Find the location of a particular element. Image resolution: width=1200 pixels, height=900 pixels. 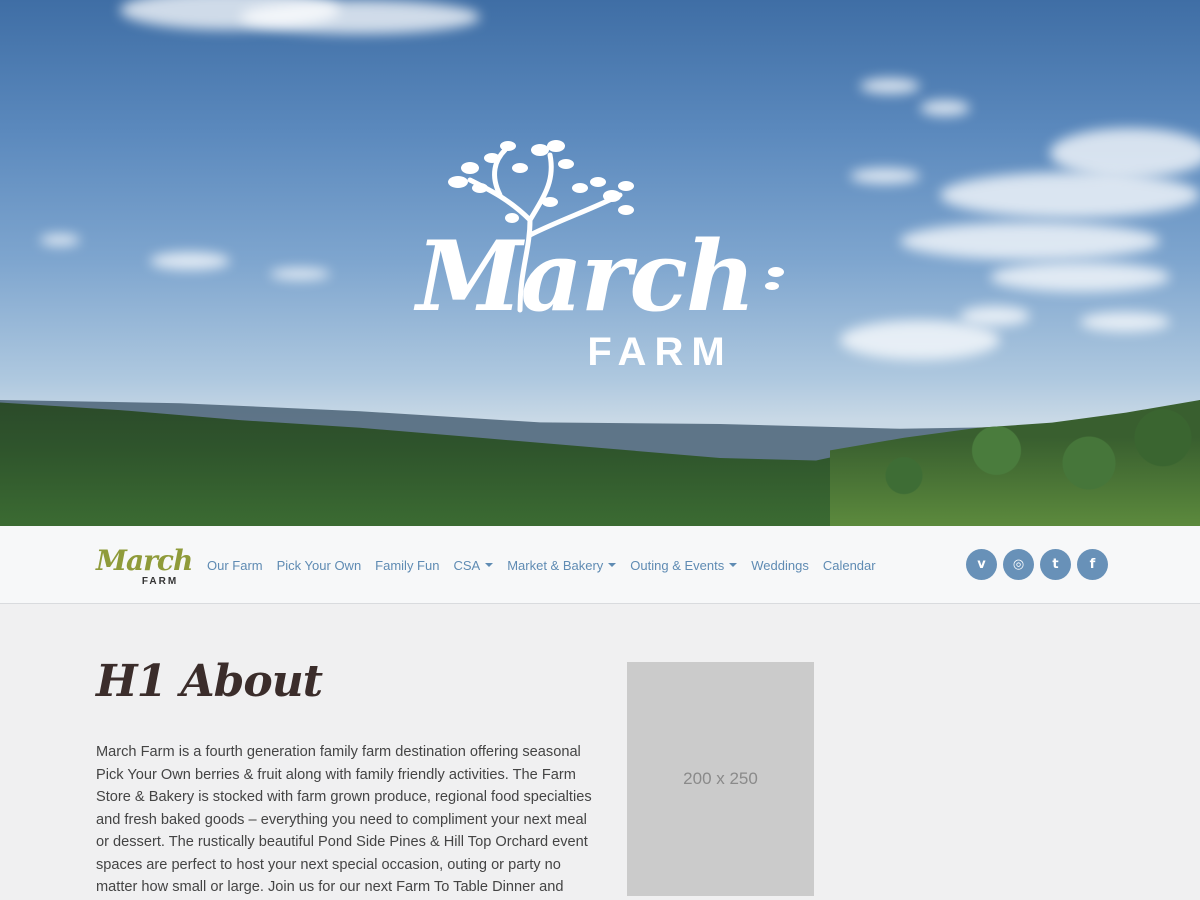

hero-brand-sub: FARM is located at coordinates (660, 352).